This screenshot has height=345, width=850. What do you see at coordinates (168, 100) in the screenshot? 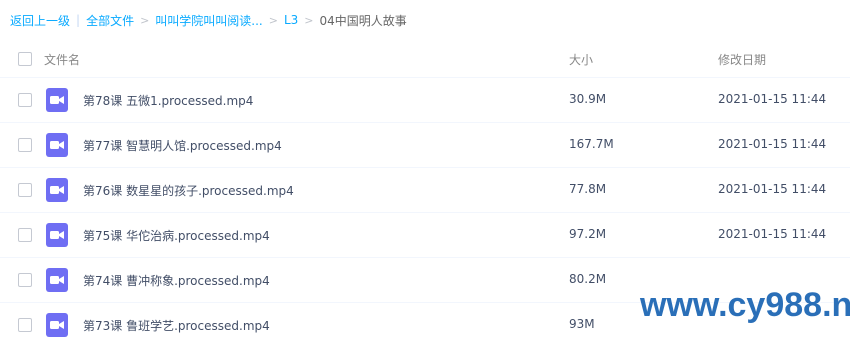
I see `file-name: 第78课 五微1.processed.mp4` at bounding box center [168, 100].